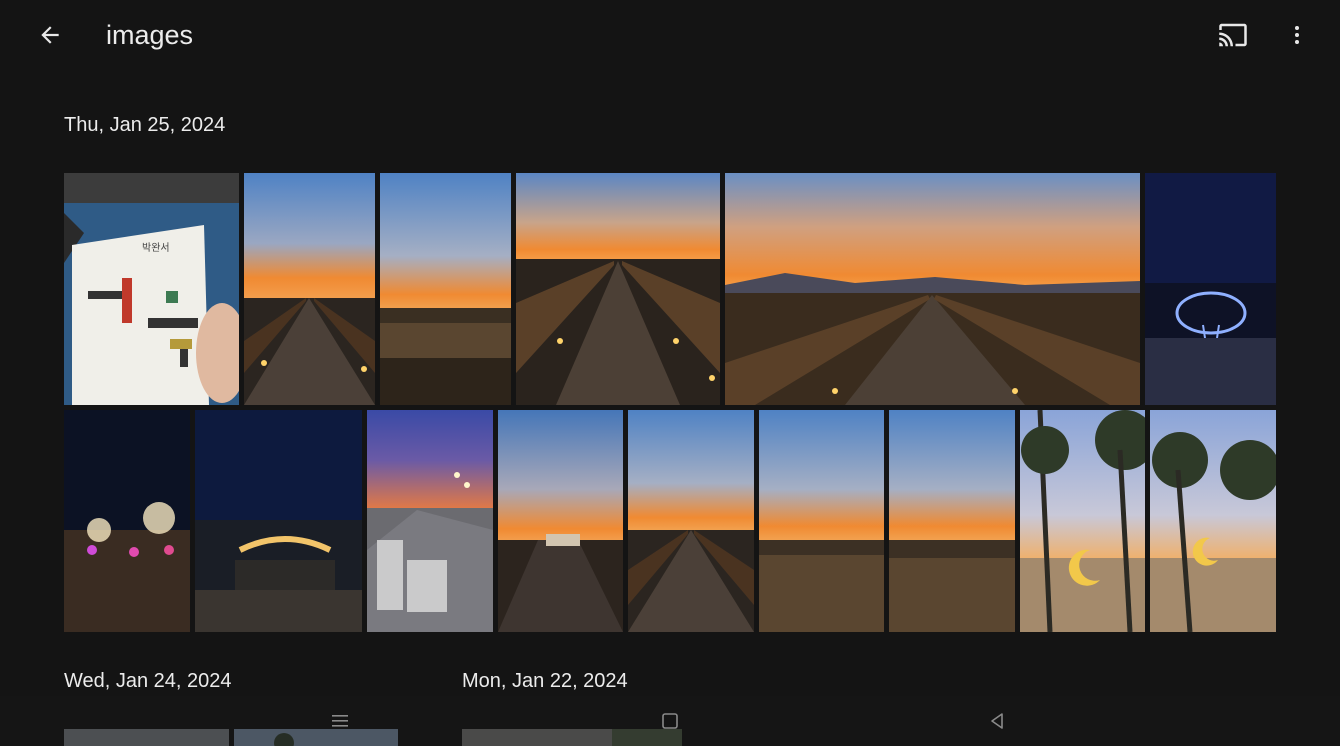 This screenshot has width=1340, height=746. I want to click on more-vert-icon, so click(1297, 35).